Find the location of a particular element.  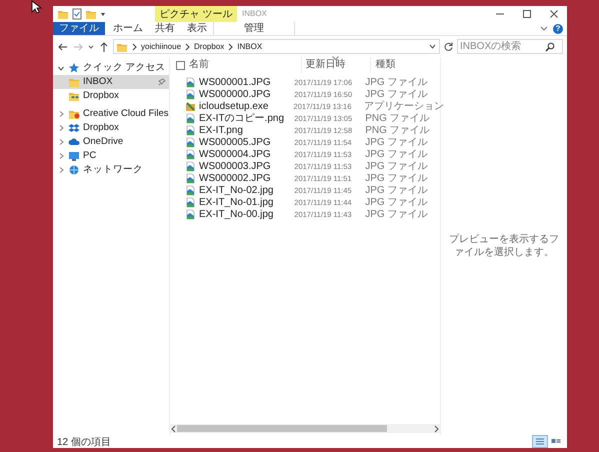

mouse-pointer-icon is located at coordinates (36, 7).